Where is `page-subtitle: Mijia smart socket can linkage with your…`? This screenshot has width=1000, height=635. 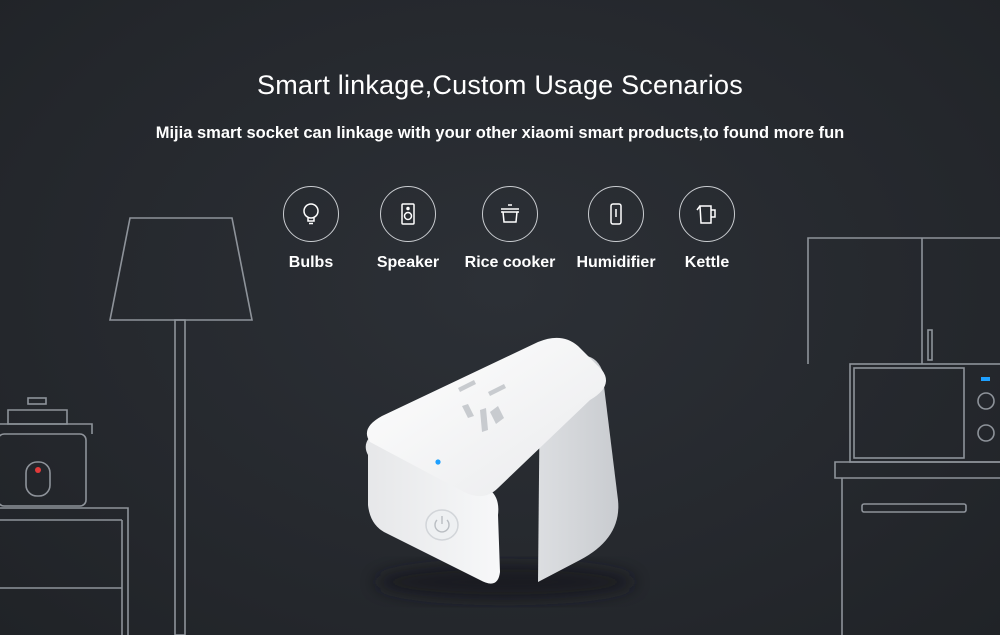 page-subtitle: Mijia smart socket can linkage with your… is located at coordinates (500, 133).